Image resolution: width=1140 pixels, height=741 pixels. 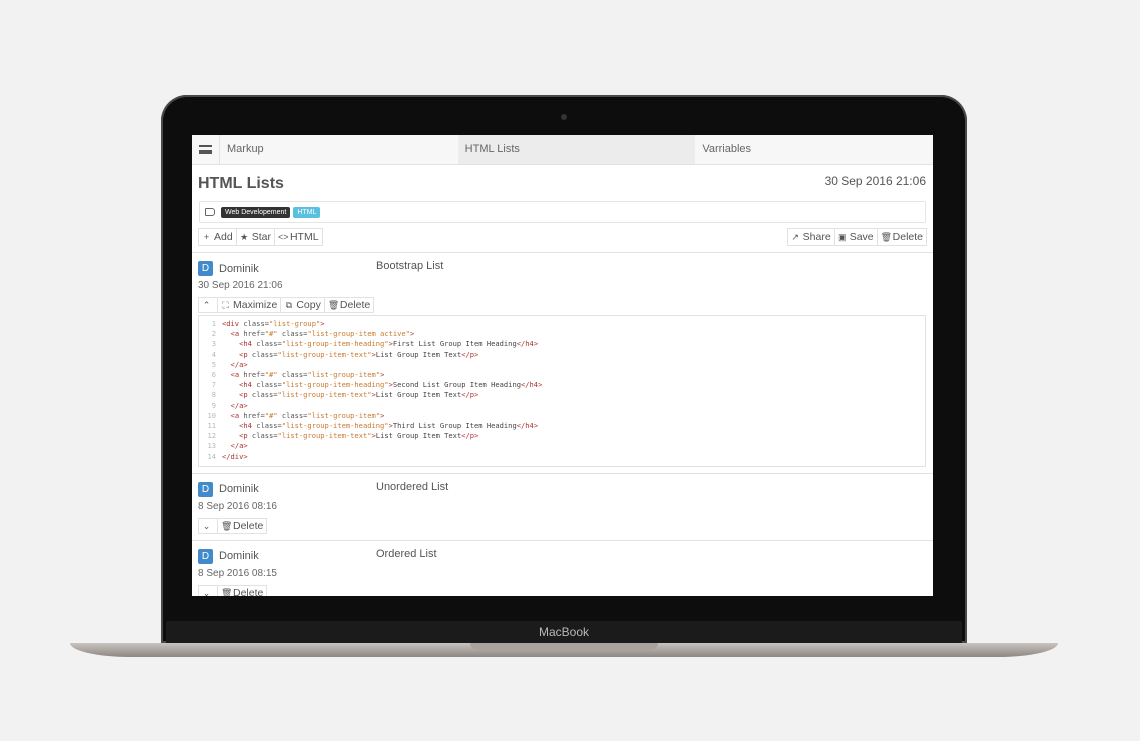 What do you see at coordinates (795, 237) in the screenshot?
I see `share-icon: ↗` at bounding box center [795, 237].